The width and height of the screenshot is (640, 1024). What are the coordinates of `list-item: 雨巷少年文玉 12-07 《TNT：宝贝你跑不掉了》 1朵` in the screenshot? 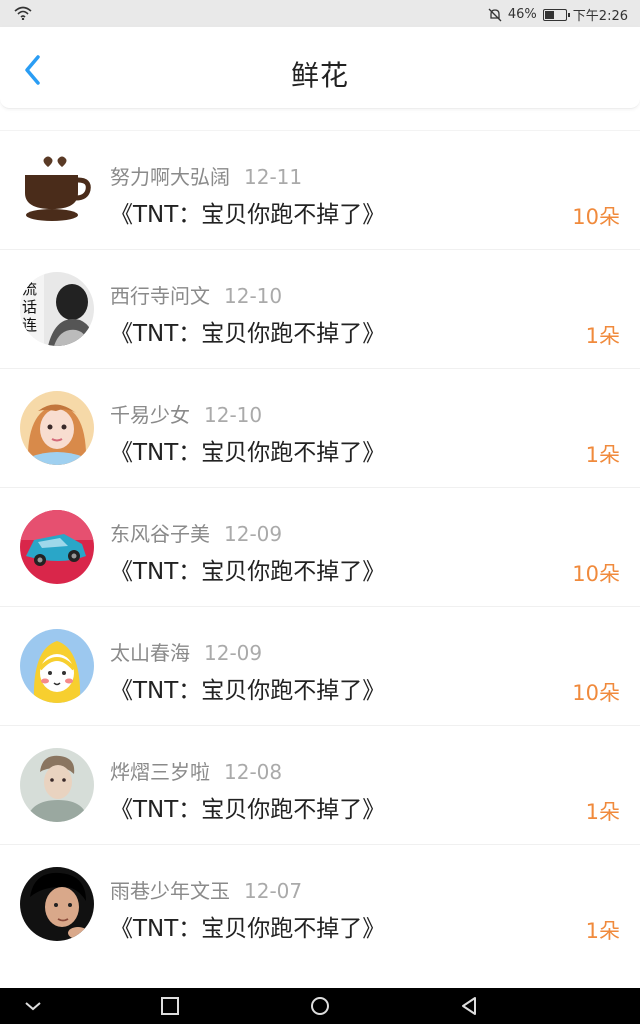 It's located at (320, 903).